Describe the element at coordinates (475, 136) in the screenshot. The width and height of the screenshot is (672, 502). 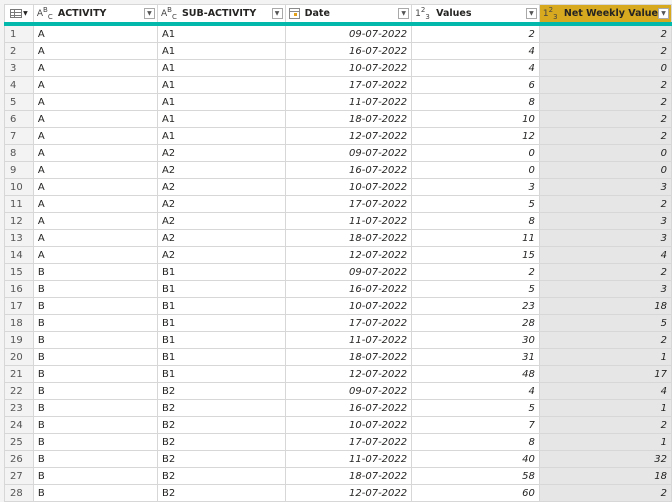
I see `cell-values: 12` at that location.